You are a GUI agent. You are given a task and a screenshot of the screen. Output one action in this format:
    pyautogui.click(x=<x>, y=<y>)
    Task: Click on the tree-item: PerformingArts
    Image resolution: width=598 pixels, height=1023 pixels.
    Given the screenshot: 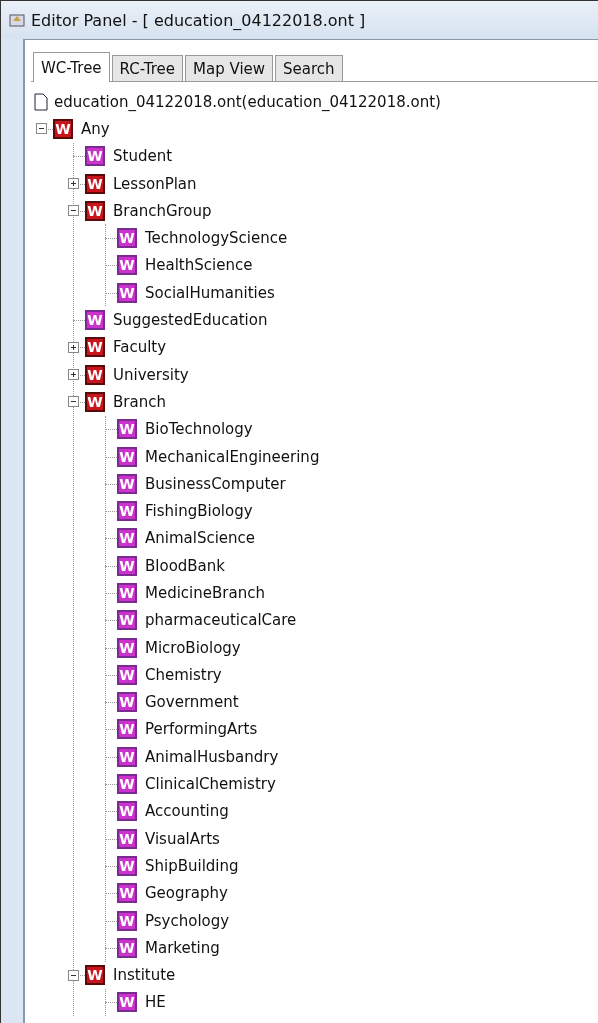 What is the action you would take?
    pyautogui.click(x=201, y=729)
    